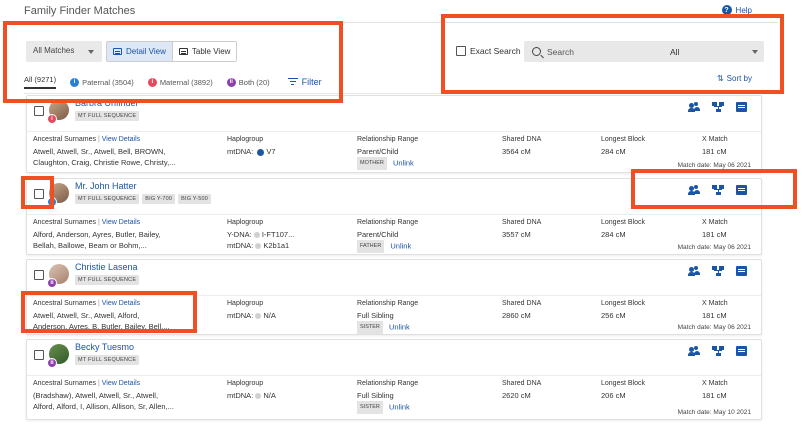 This screenshot has height=425, width=802. I want to click on test-tags: MT FULL SEQUENCE BIG Y-700 BIG Y-500, so click(143, 199).